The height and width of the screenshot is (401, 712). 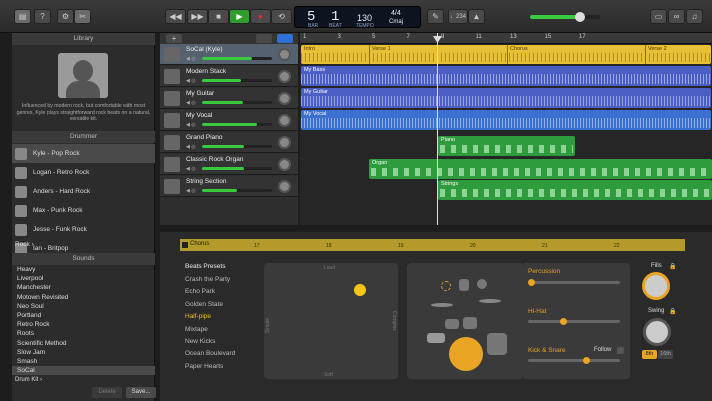 What do you see at coordinates (506, 120) in the screenshot?
I see `vocal-region: My Vocal` at bounding box center [506, 120].